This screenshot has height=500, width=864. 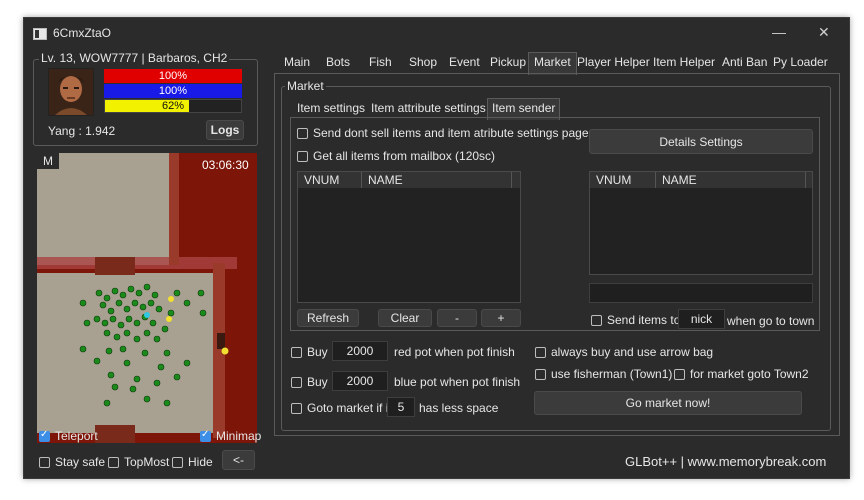 What do you see at coordinates (305, 86) in the screenshot?
I see `market-group-label: Market` at bounding box center [305, 86].